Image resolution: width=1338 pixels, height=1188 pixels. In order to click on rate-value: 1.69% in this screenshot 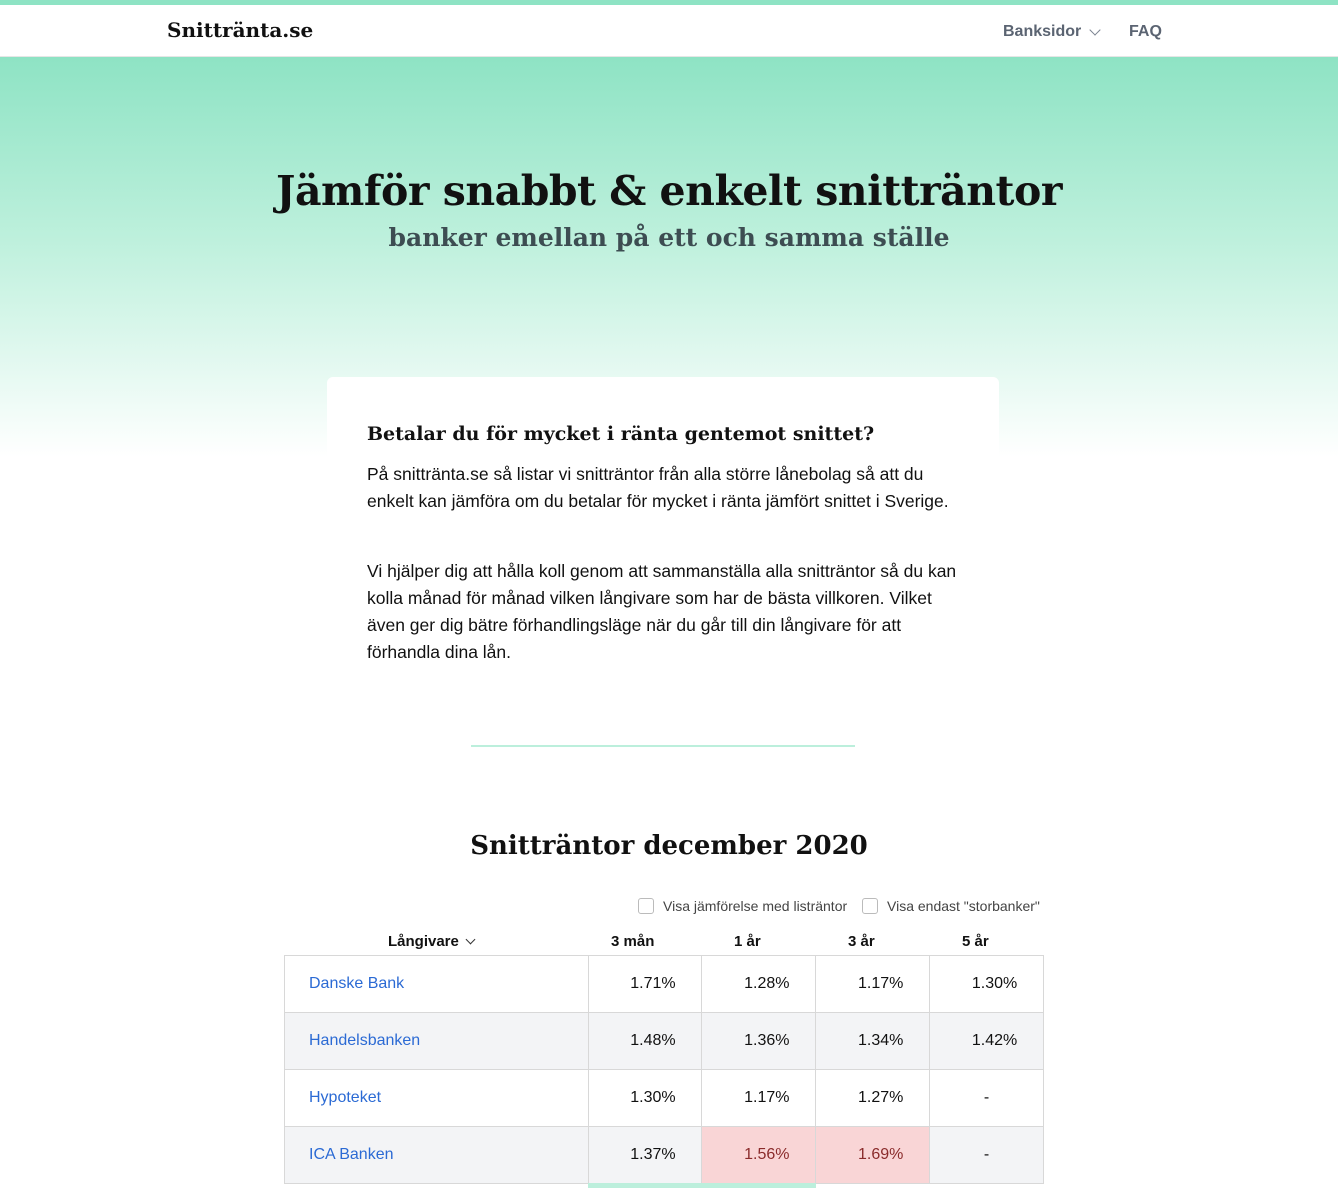, I will do `click(881, 1154)`.